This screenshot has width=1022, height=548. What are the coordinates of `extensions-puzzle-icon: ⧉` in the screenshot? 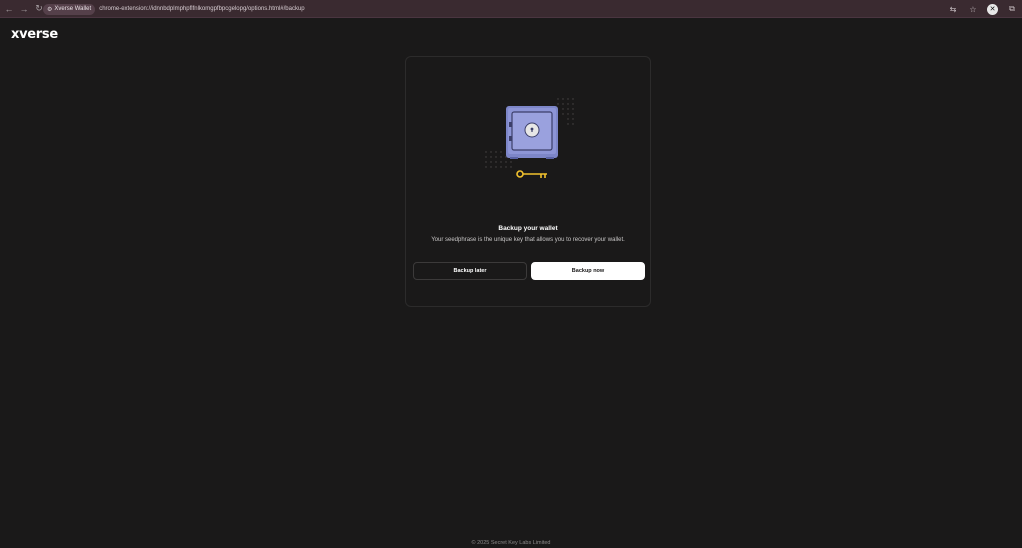 It's located at (1012, 9).